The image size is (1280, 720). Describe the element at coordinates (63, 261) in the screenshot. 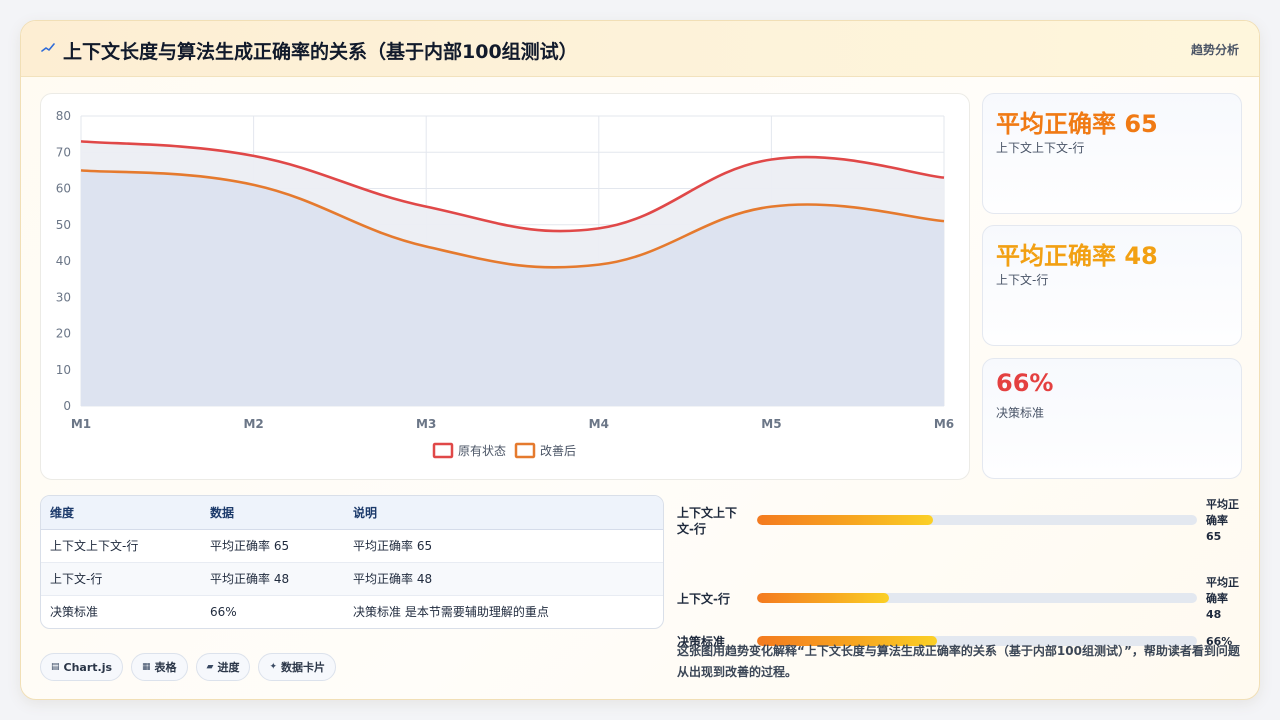

I see `y-tick-label: 40` at that location.